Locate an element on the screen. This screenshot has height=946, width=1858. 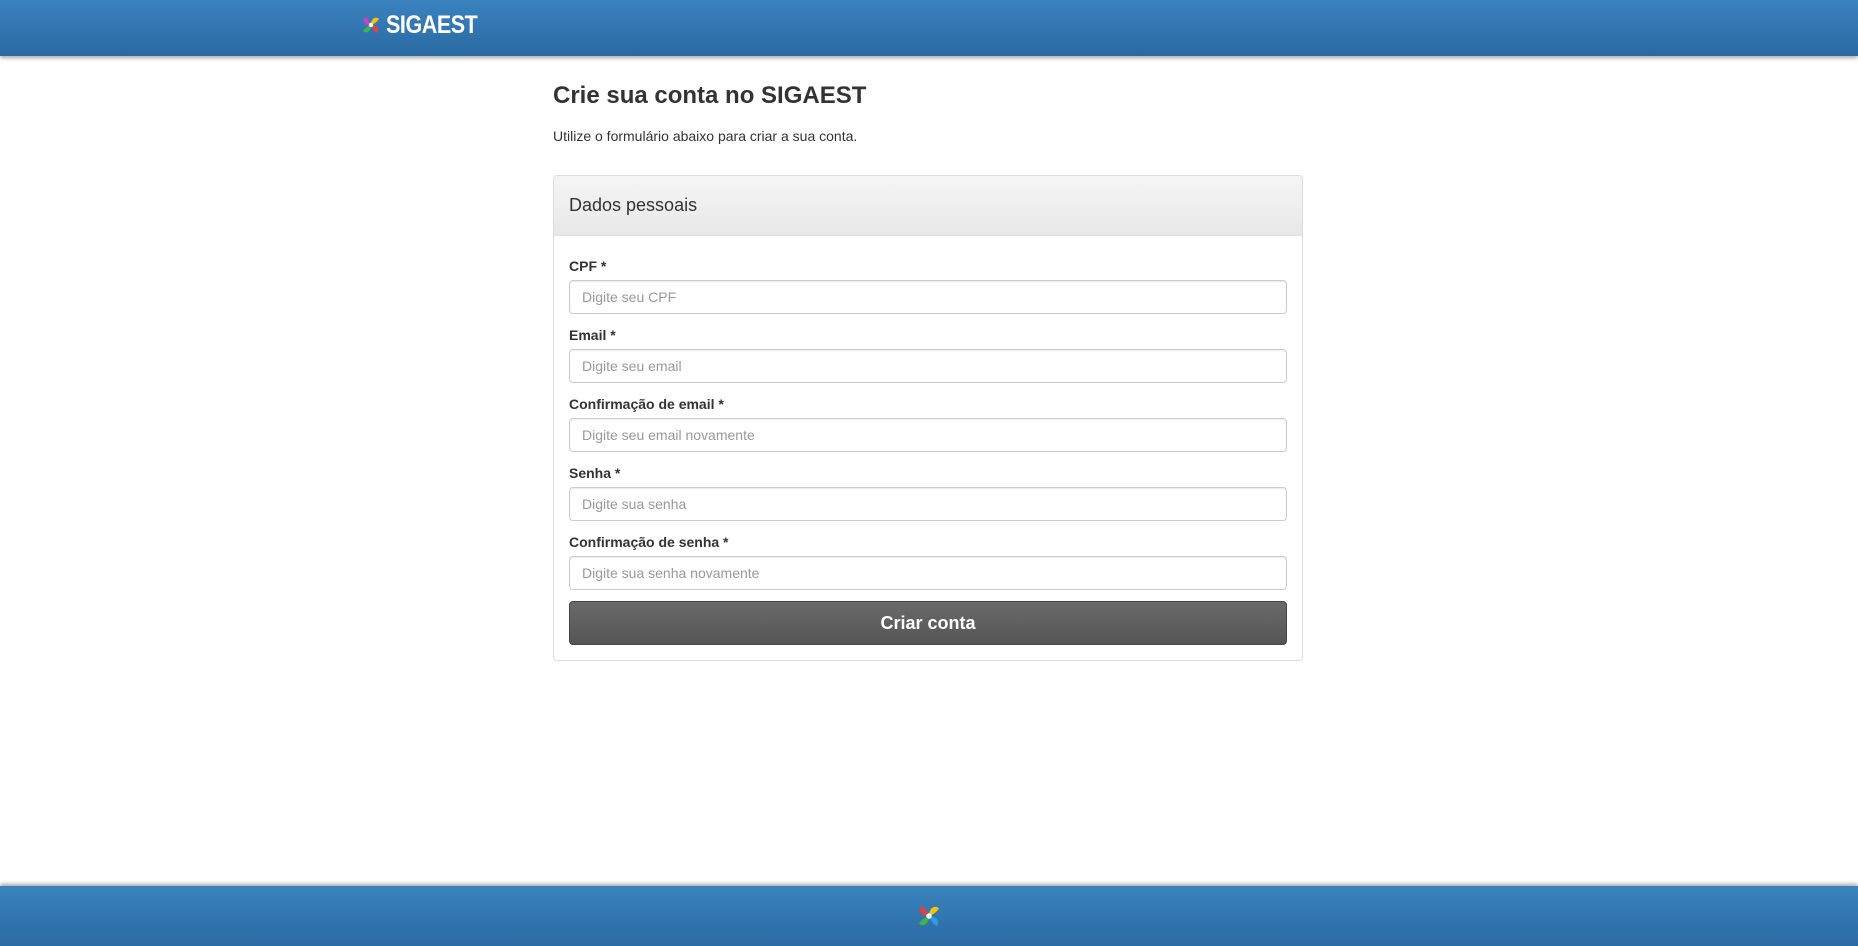
email-confirmation-form-group: Confirmação de email * is located at coordinates (928, 423).